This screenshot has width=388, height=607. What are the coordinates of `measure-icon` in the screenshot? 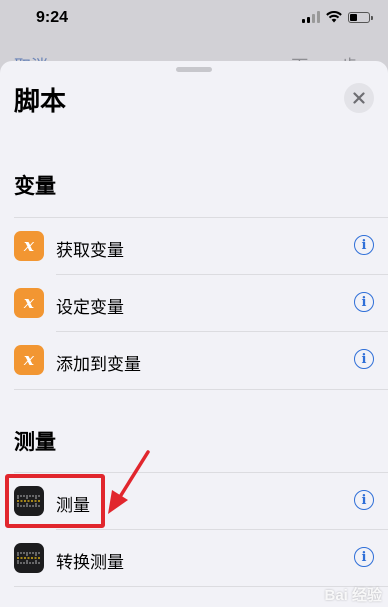 It's located at (29, 558).